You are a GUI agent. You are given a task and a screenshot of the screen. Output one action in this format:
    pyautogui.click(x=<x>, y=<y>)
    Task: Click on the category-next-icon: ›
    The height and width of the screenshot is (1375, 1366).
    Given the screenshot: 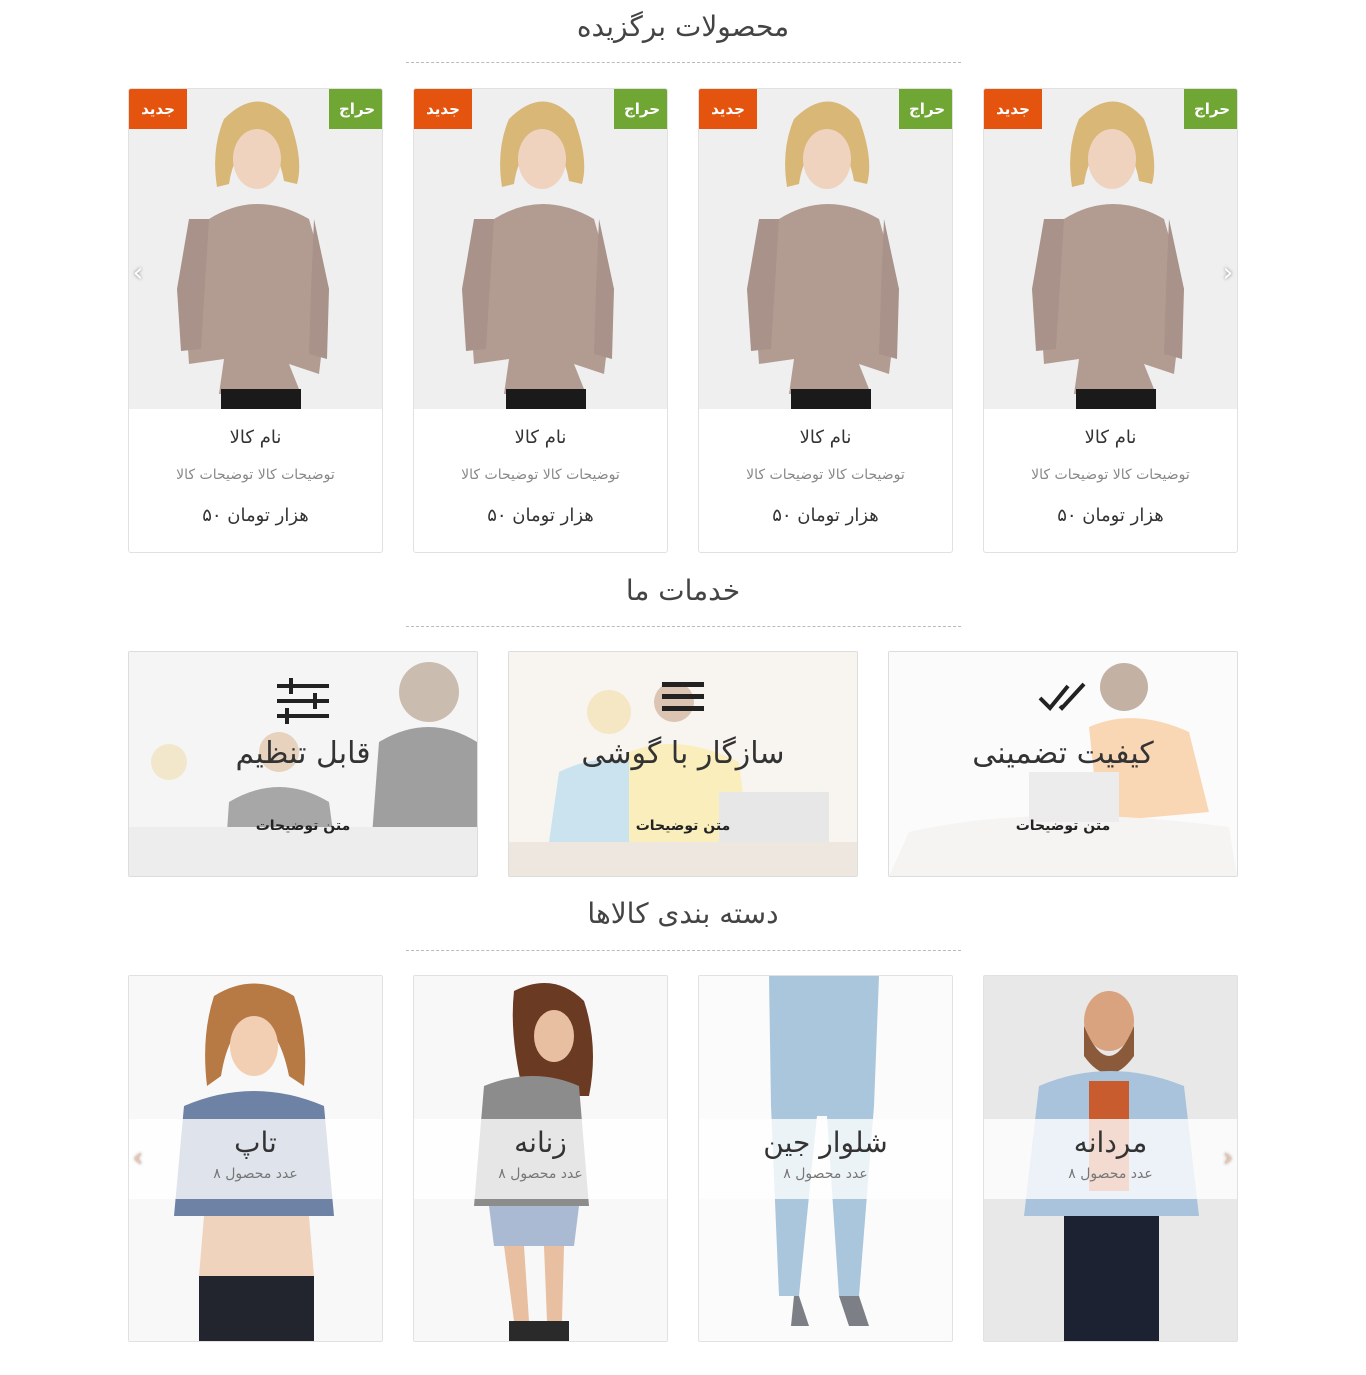 What is the action you would take?
    pyautogui.click(x=1228, y=1158)
    